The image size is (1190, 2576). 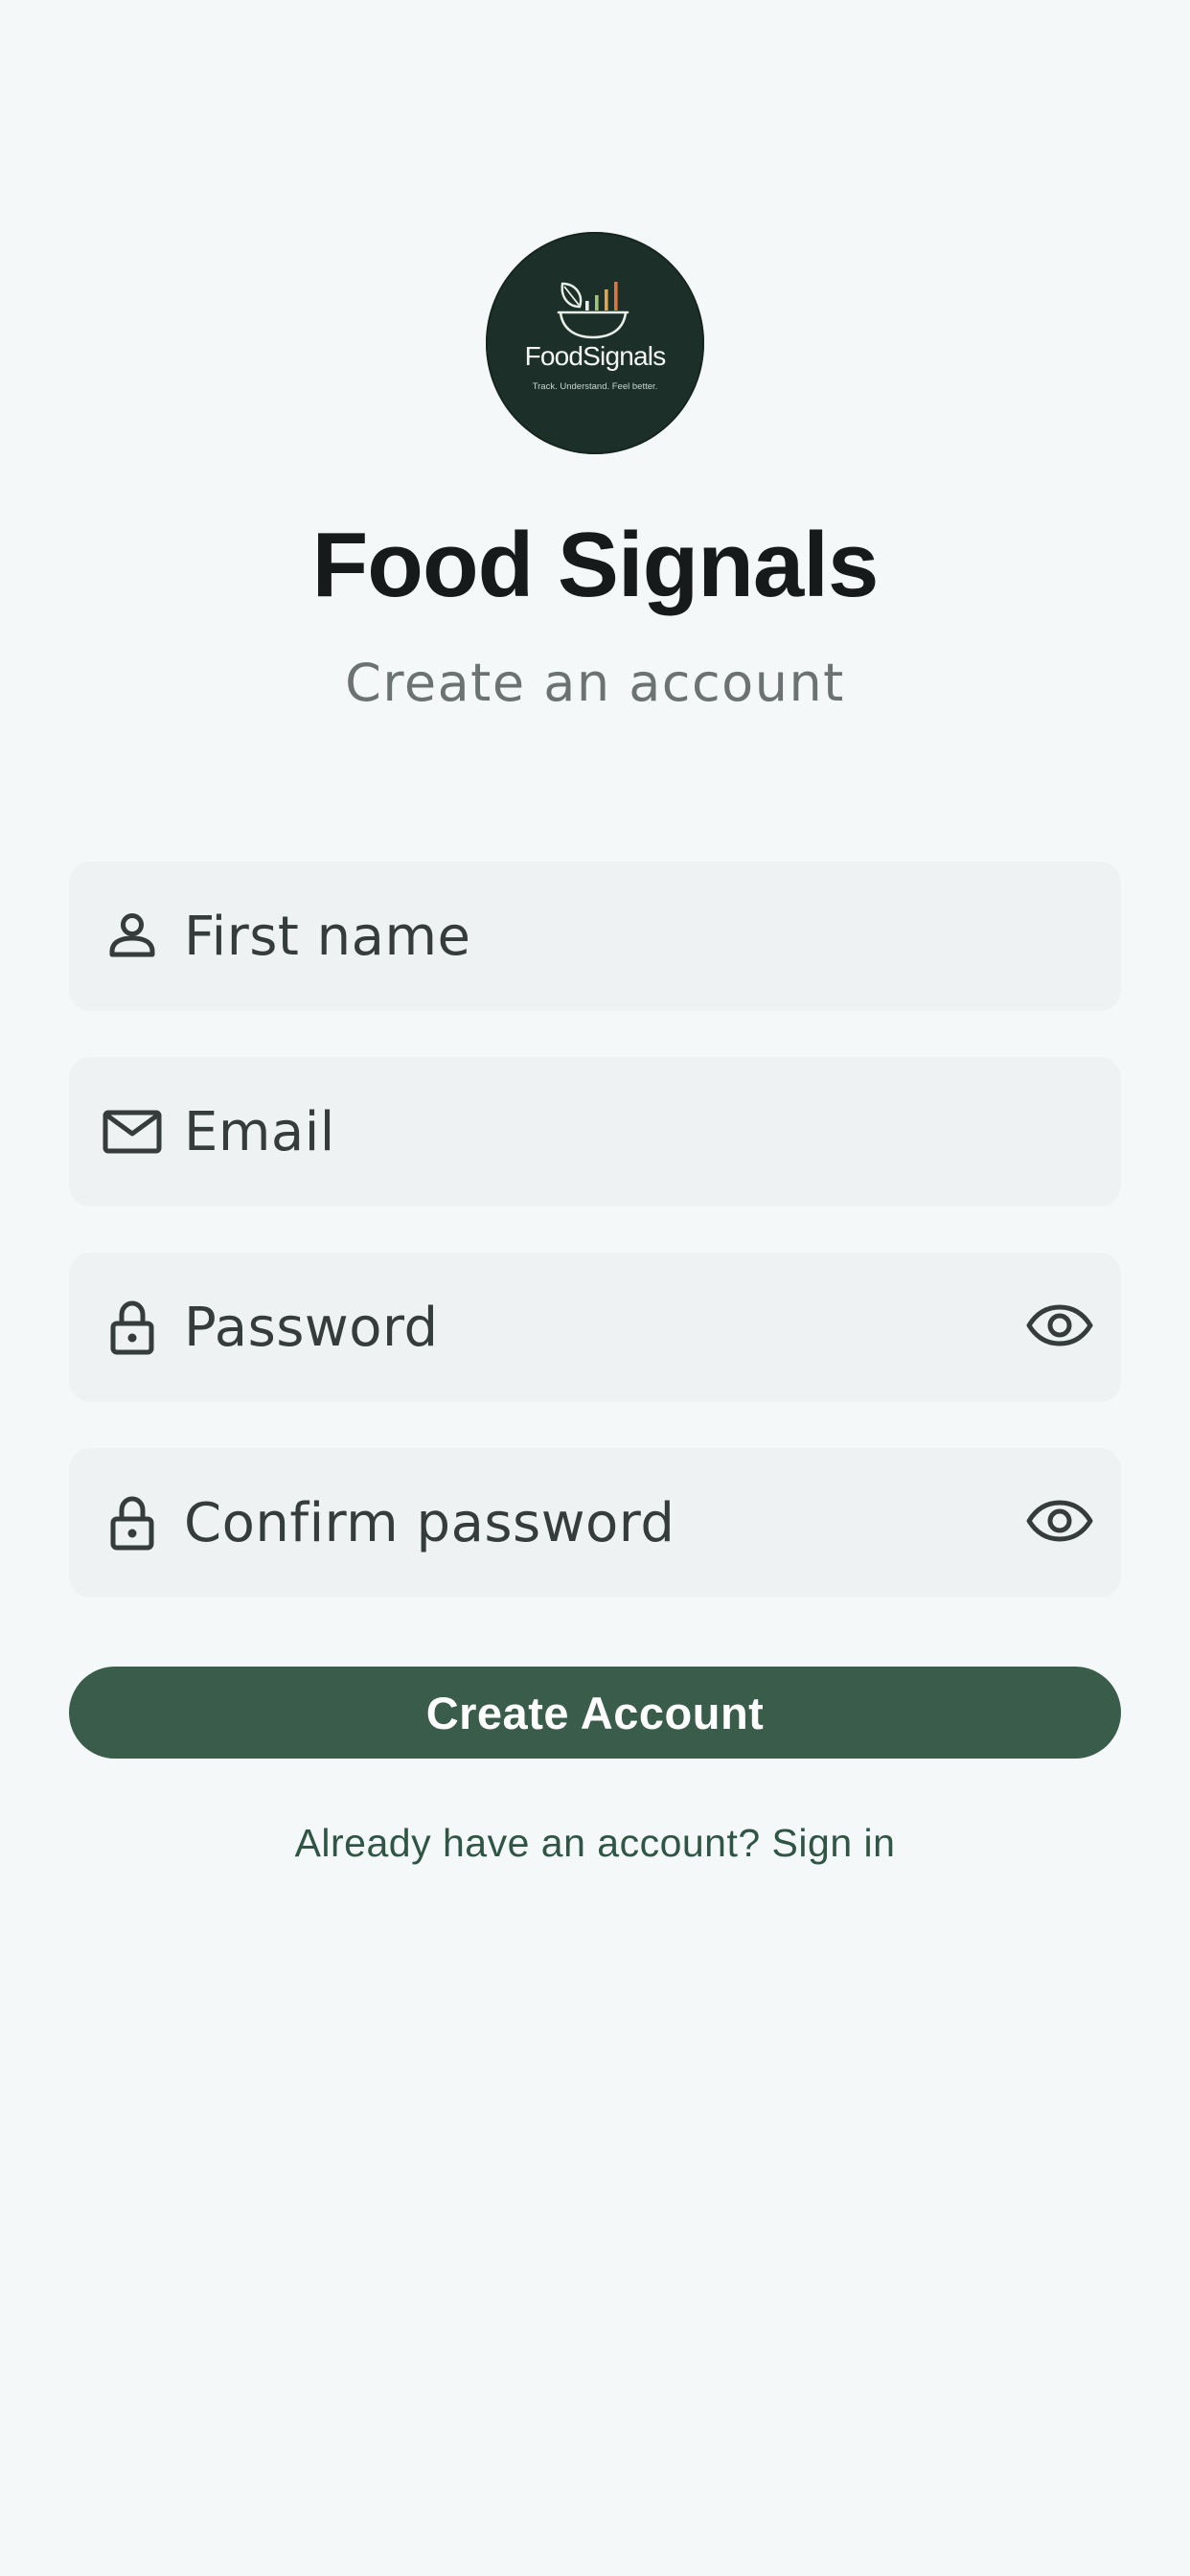 I want to click on bowl-chart-logo-icon, so click(x=593, y=310).